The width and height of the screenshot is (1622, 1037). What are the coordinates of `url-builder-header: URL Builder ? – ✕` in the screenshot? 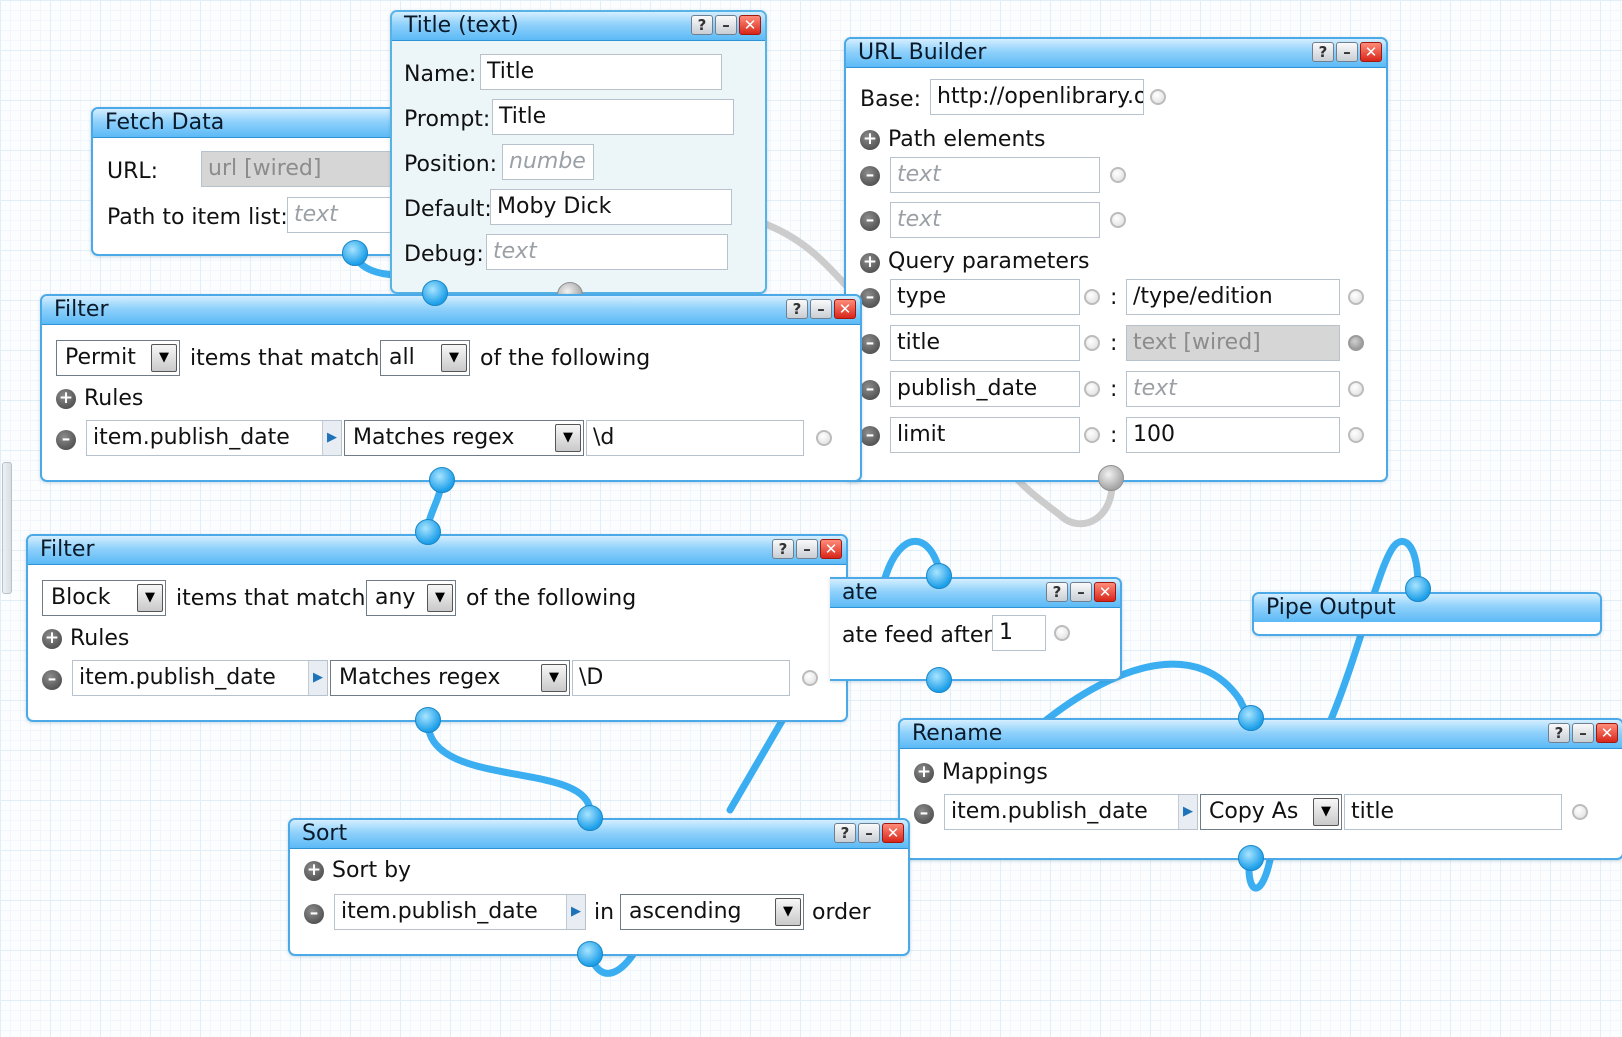 It's located at (1116, 53).